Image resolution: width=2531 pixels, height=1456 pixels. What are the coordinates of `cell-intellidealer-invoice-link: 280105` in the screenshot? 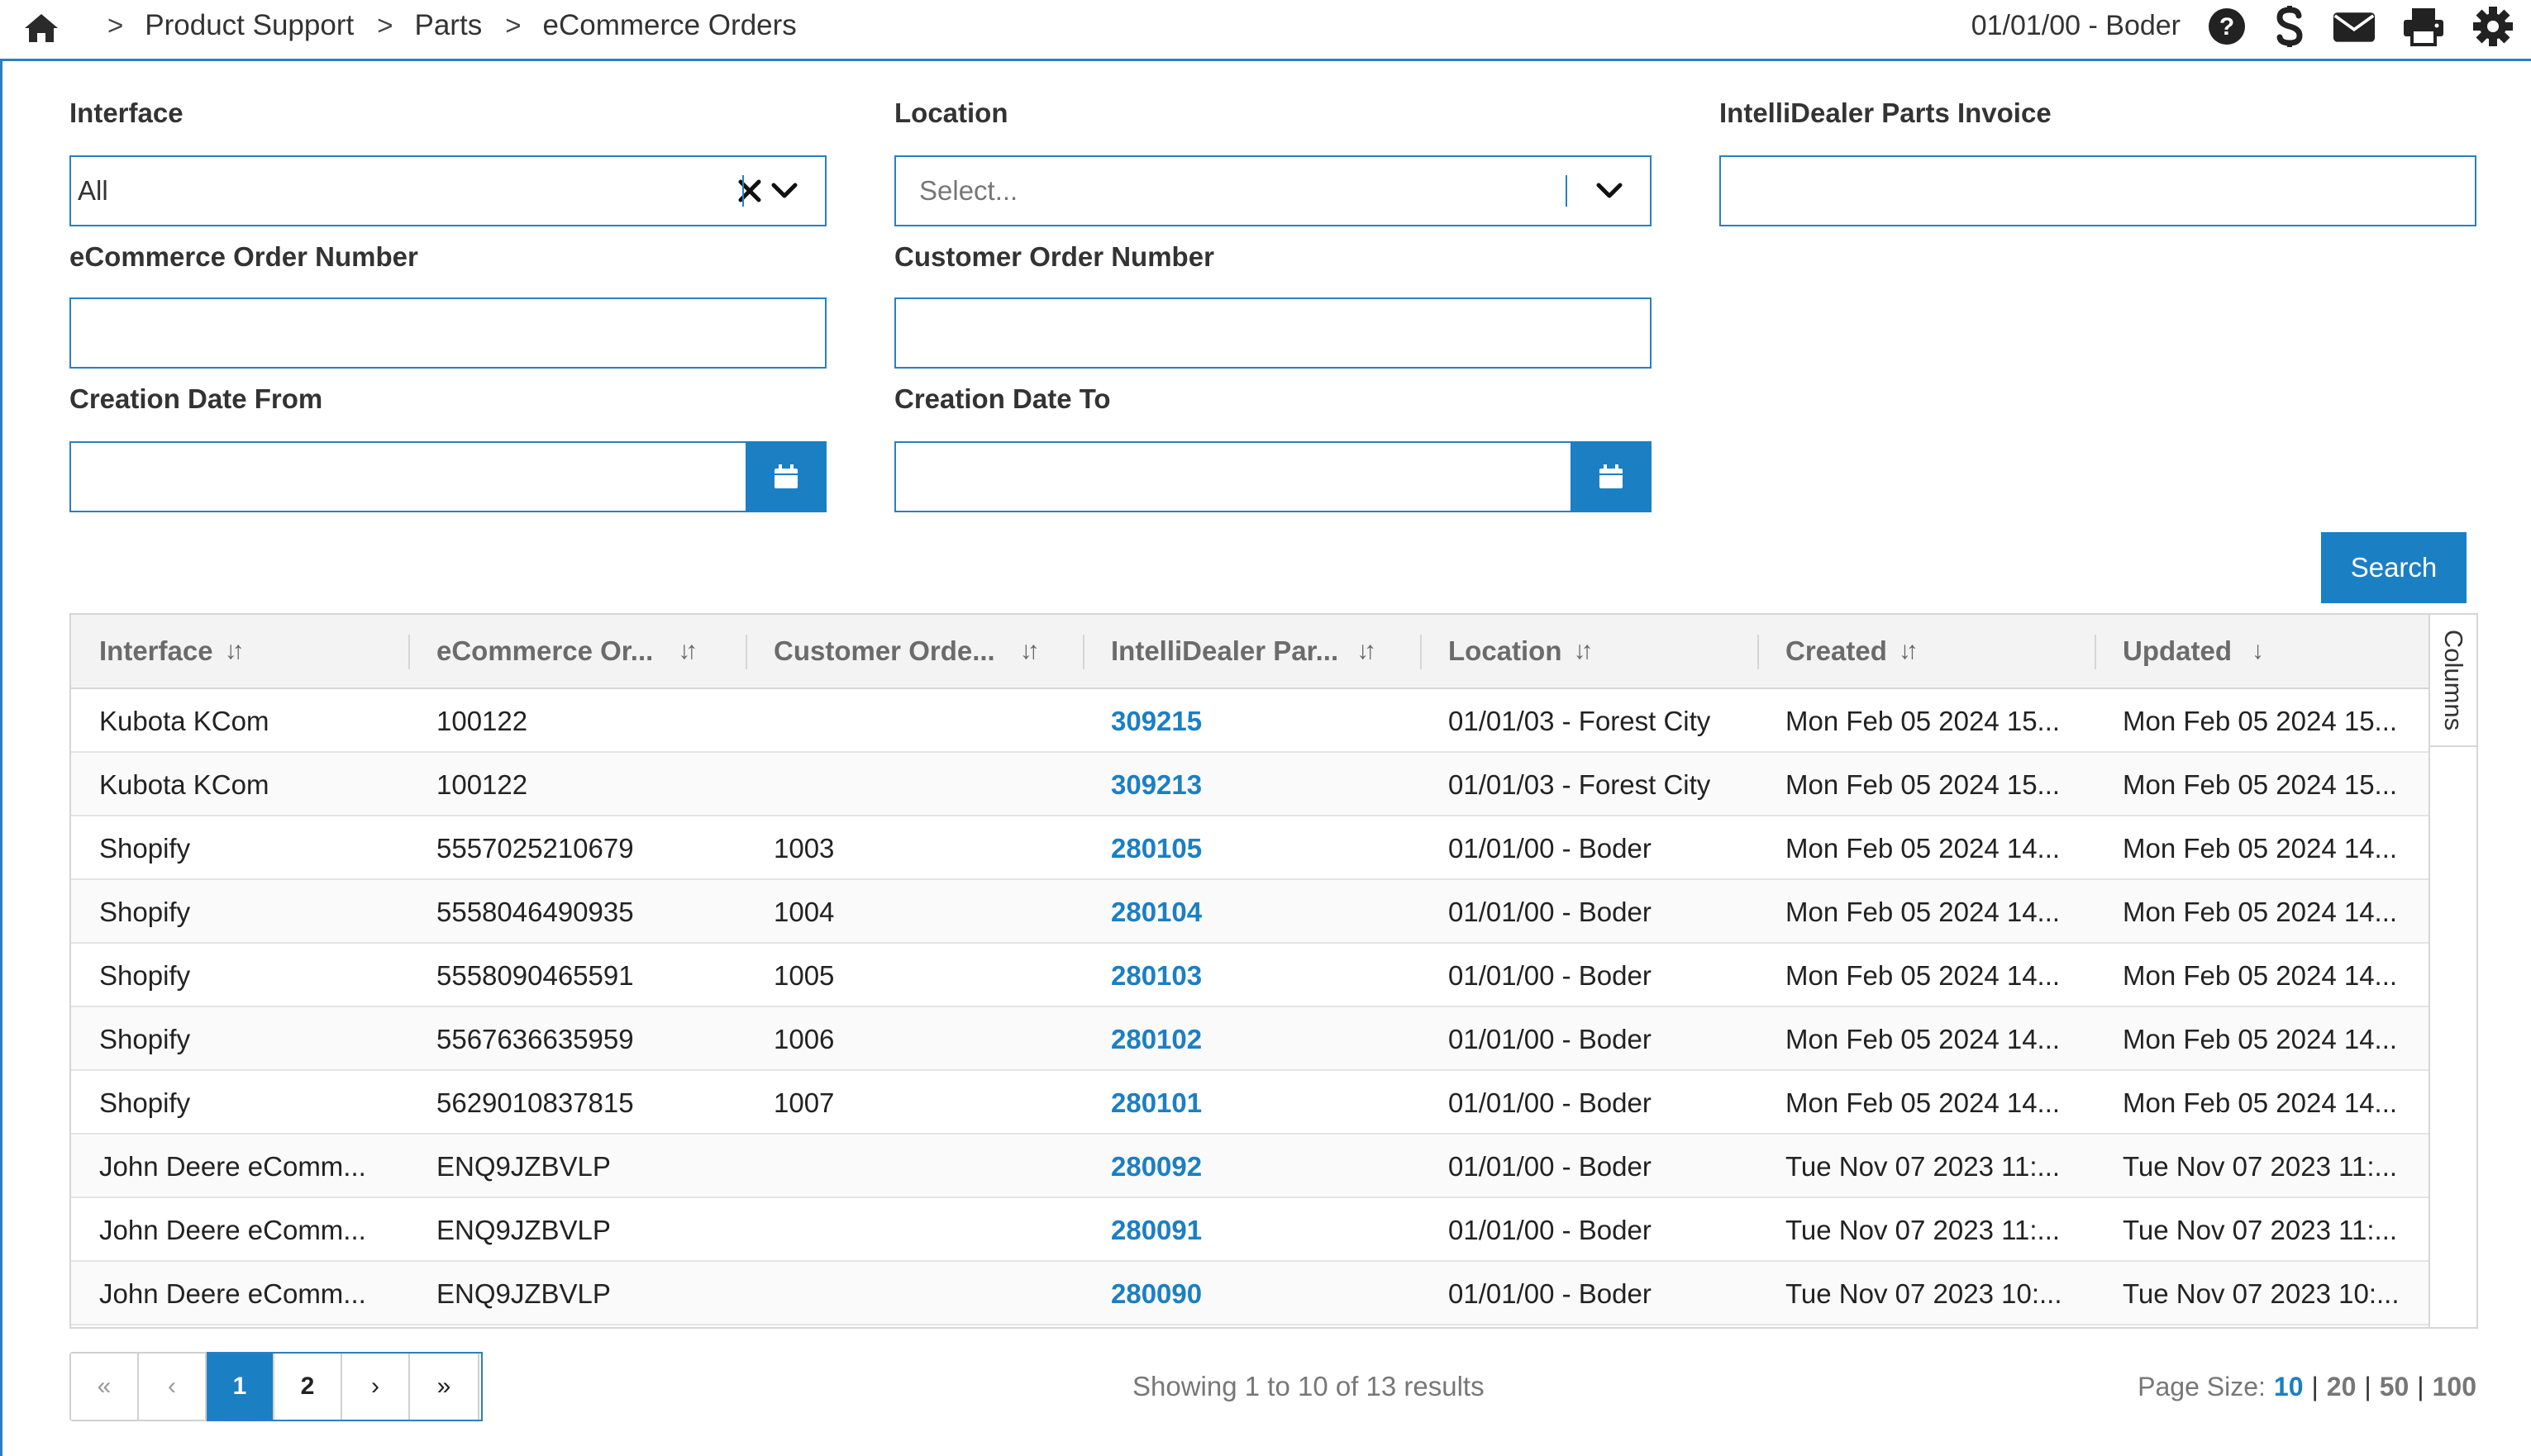 It's located at (1251, 848).